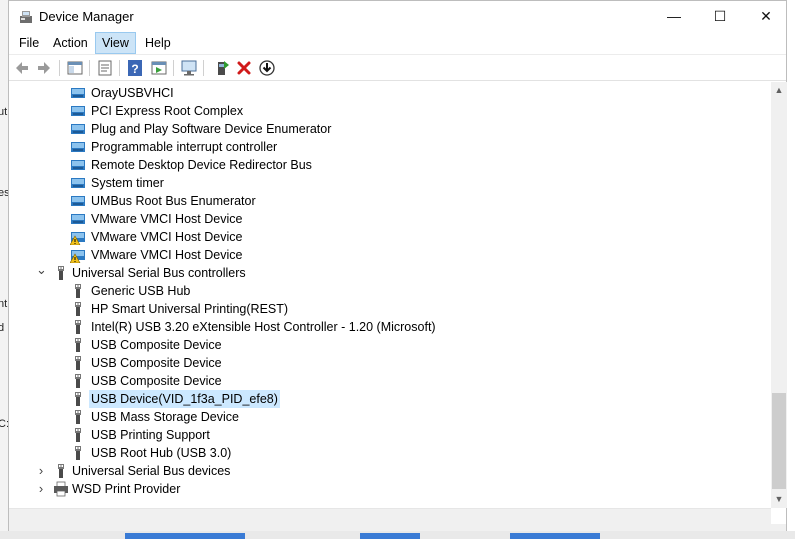 The height and width of the screenshot is (539, 795). I want to click on tree-item-label: PCI Express Root Complex, so click(167, 111).